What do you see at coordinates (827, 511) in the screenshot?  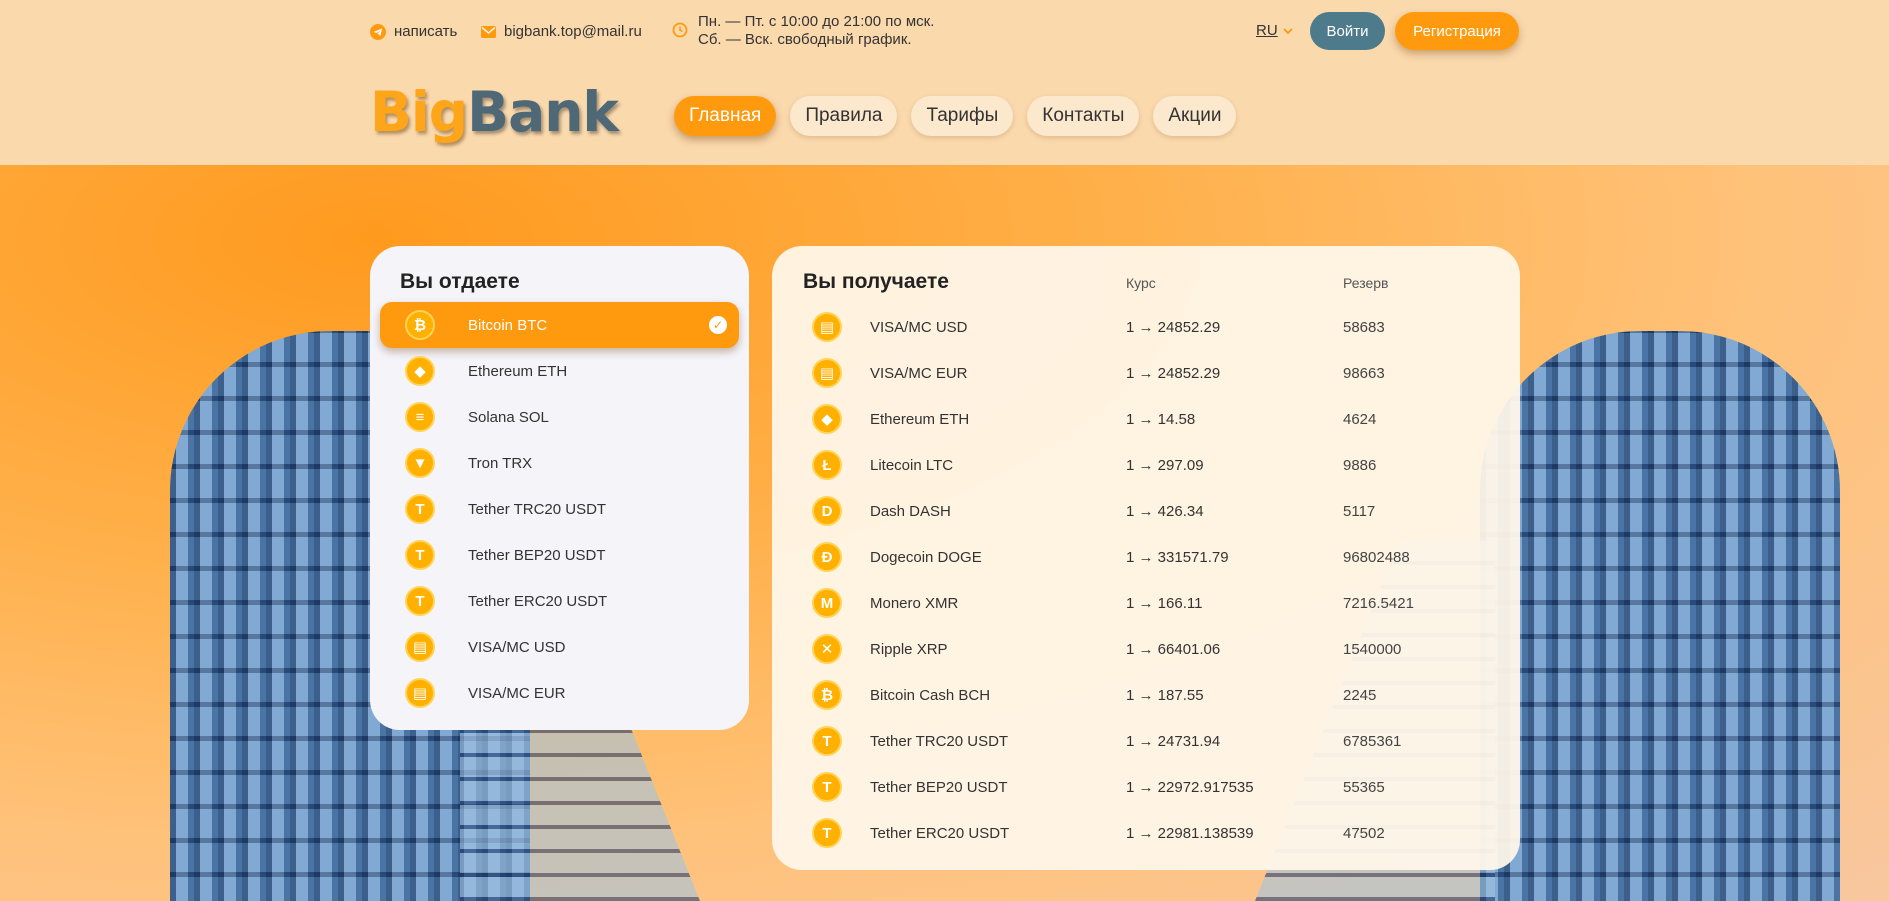 I see `dash-icon: D` at bounding box center [827, 511].